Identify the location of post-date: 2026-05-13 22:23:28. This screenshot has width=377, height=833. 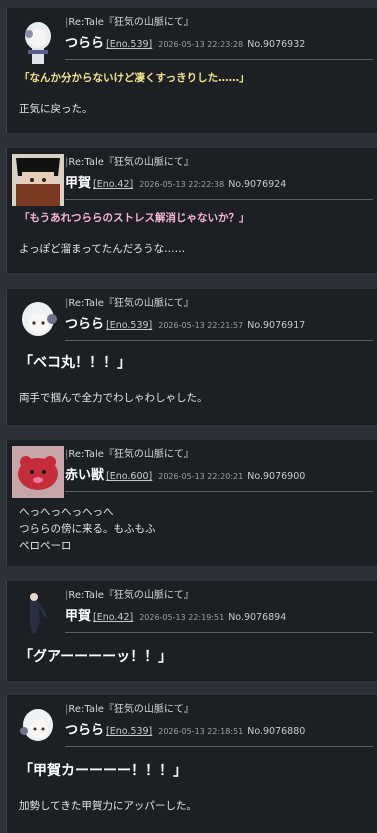
(201, 44).